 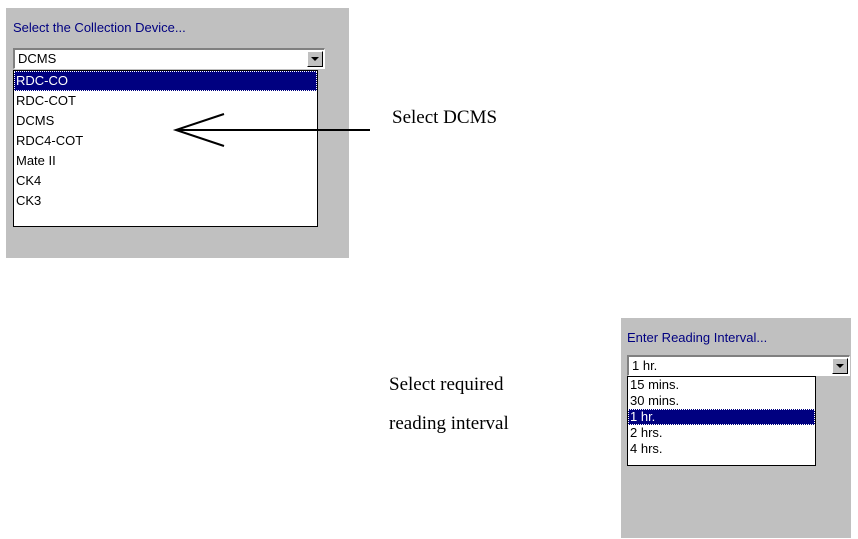 I want to click on collection-device-select: DCMS, so click(x=169, y=58).